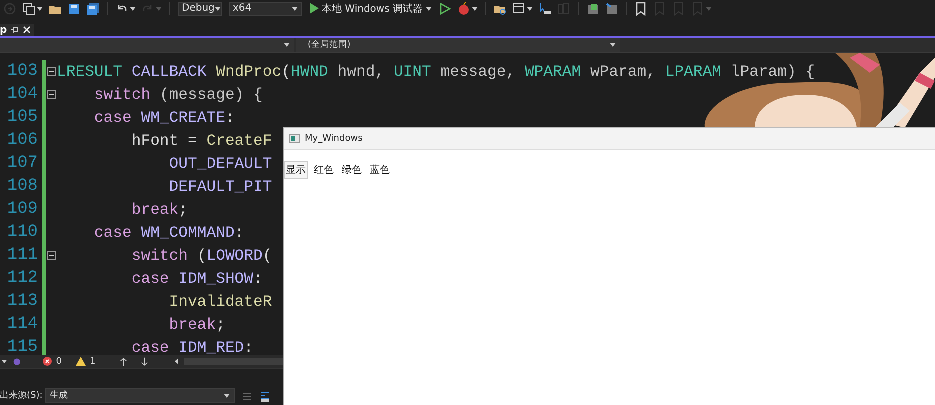 Image resolution: width=935 pixels, height=405 pixels. I want to click on code-line: InvalidateR, so click(220, 301).